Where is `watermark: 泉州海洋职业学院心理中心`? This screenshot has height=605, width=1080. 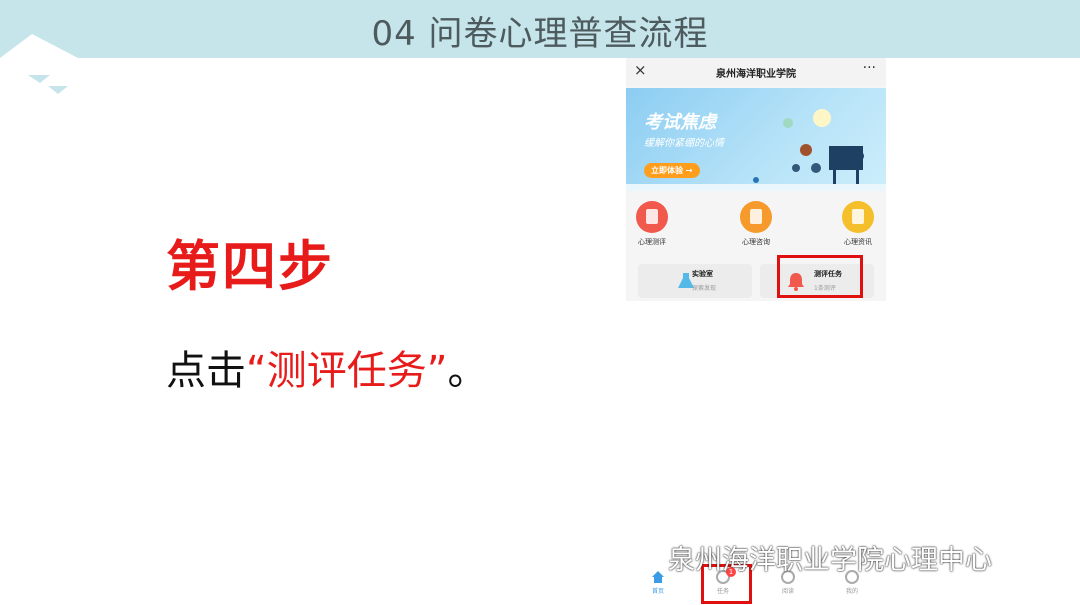 watermark: 泉州海洋职业学院心理中心 is located at coordinates (830, 560).